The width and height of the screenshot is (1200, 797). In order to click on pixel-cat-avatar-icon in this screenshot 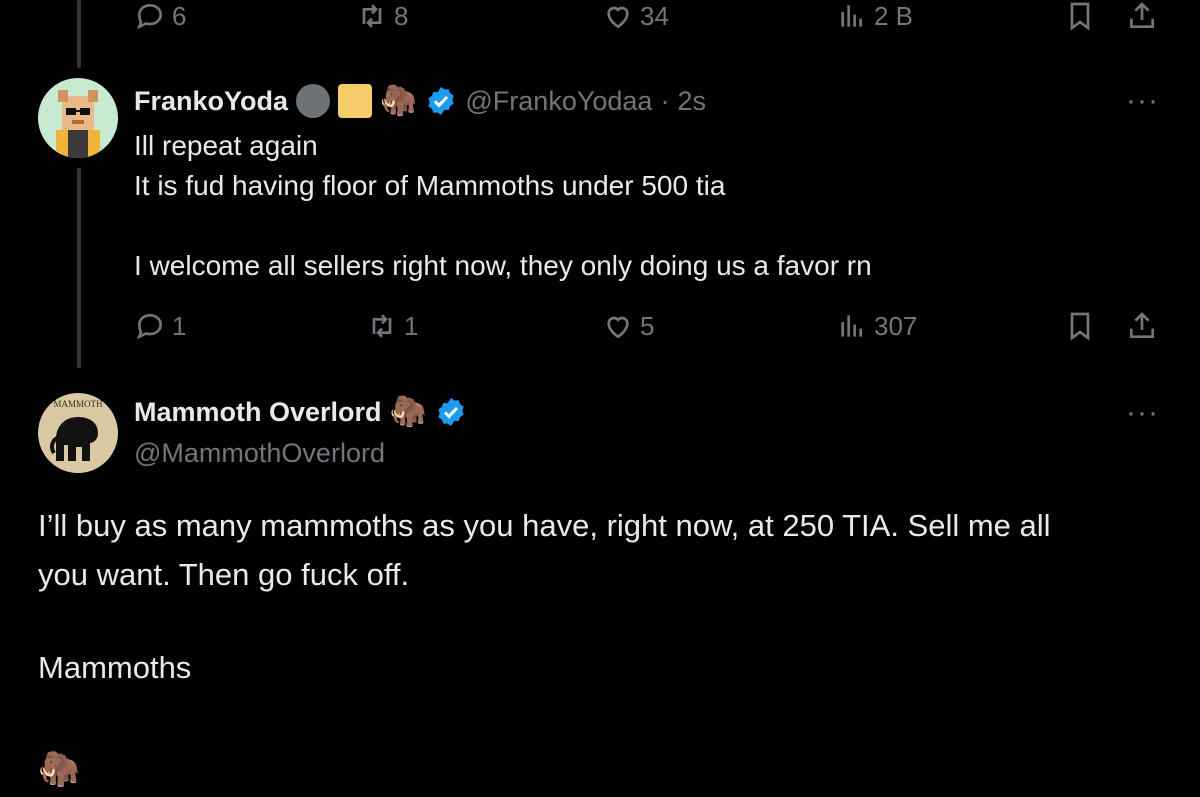, I will do `click(78, 124)`.